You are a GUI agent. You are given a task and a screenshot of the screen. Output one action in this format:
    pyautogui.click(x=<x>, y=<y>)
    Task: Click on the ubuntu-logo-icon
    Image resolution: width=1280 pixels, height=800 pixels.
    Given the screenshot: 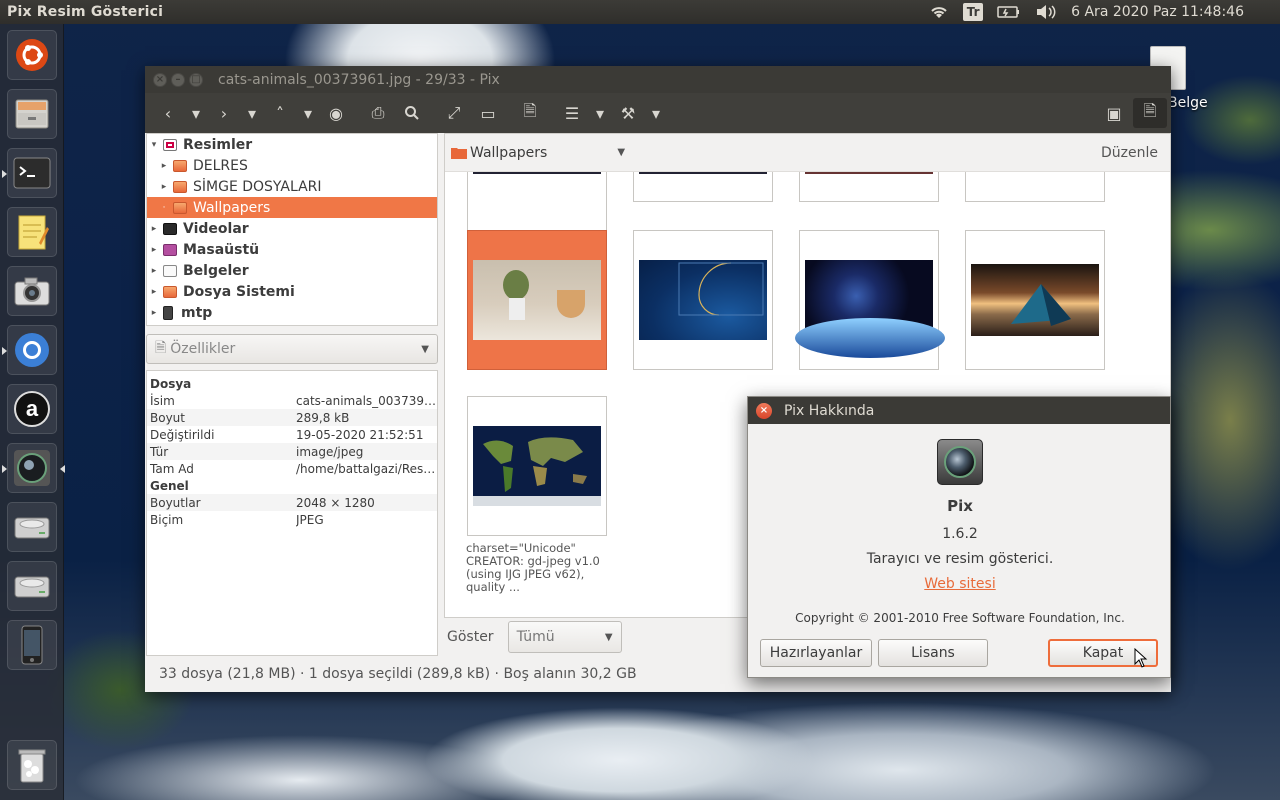 What is the action you would take?
    pyautogui.click(x=32, y=55)
    